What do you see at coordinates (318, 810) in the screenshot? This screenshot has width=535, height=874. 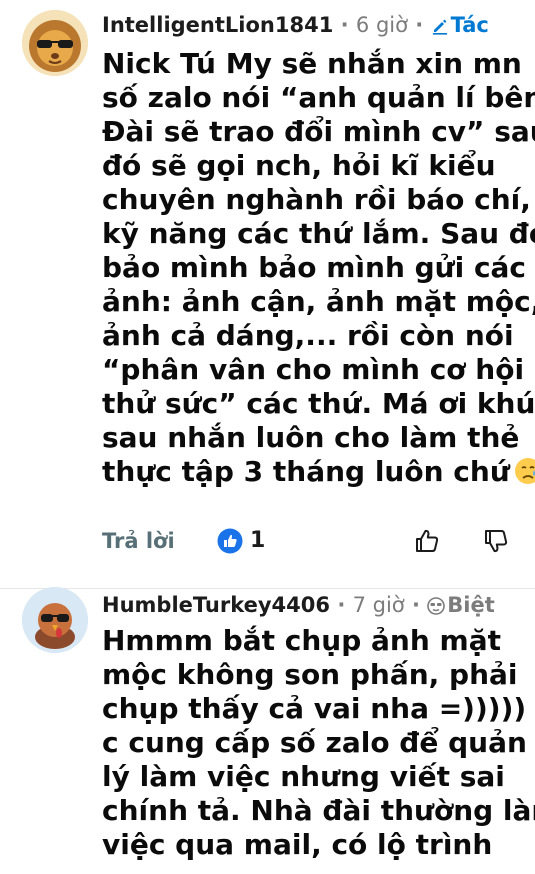 I see `comment-line: chính tả. Nhà đài thường làm` at bounding box center [318, 810].